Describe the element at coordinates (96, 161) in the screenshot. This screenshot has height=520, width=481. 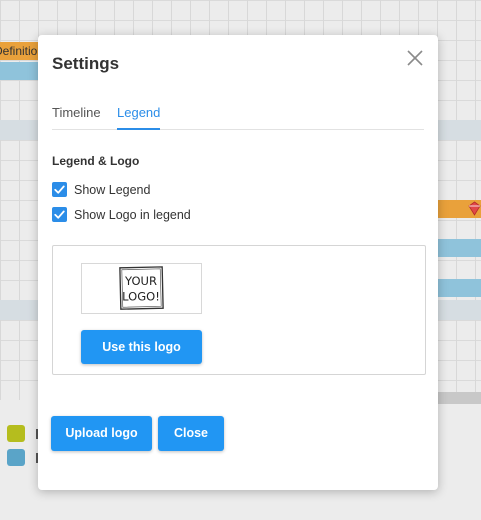
I see `section-title: Legend & Logo` at that location.